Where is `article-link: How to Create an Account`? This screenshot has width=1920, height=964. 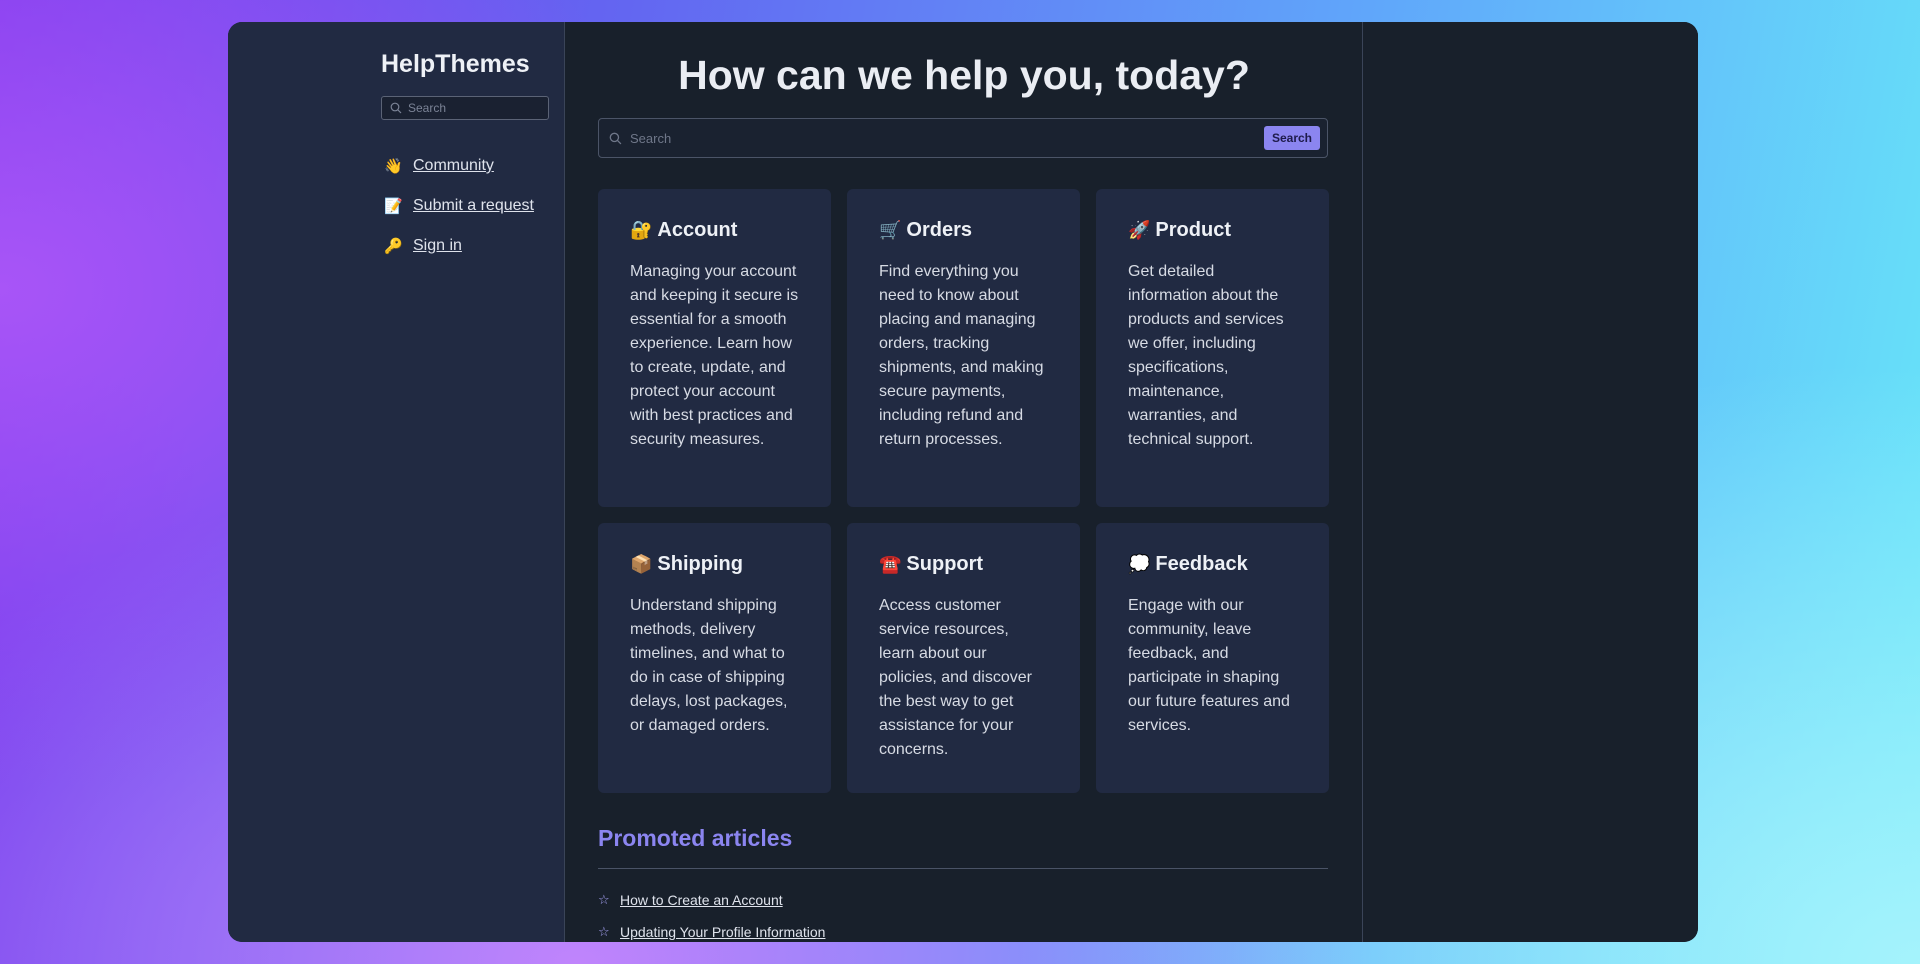
article-link: How to Create an Account is located at coordinates (701, 900).